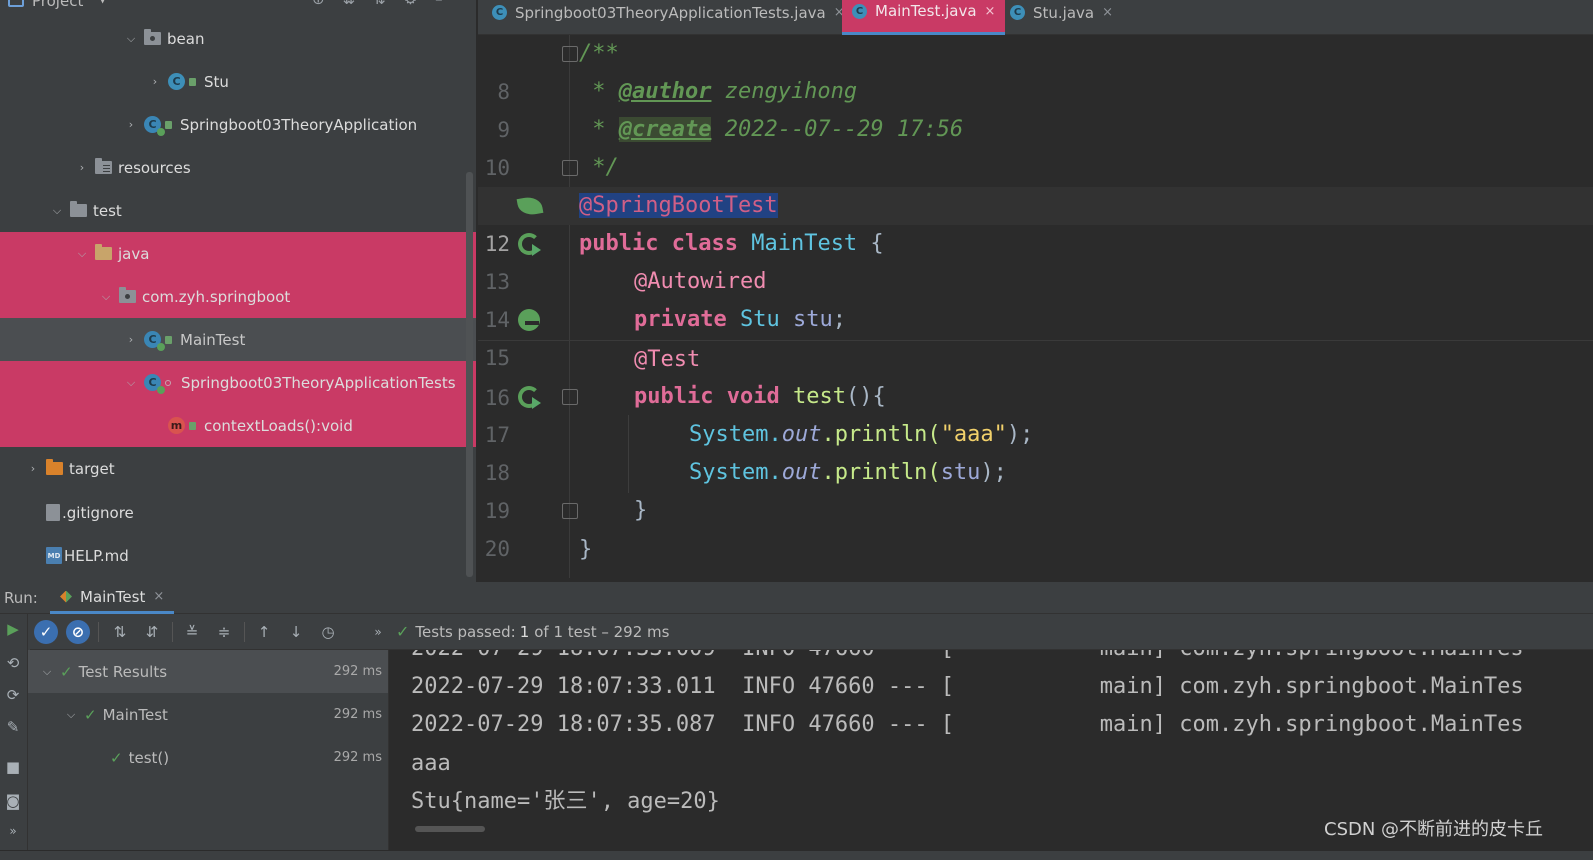  What do you see at coordinates (78, 632) in the screenshot?
I see `show-ignored-icon: ⊘` at bounding box center [78, 632].